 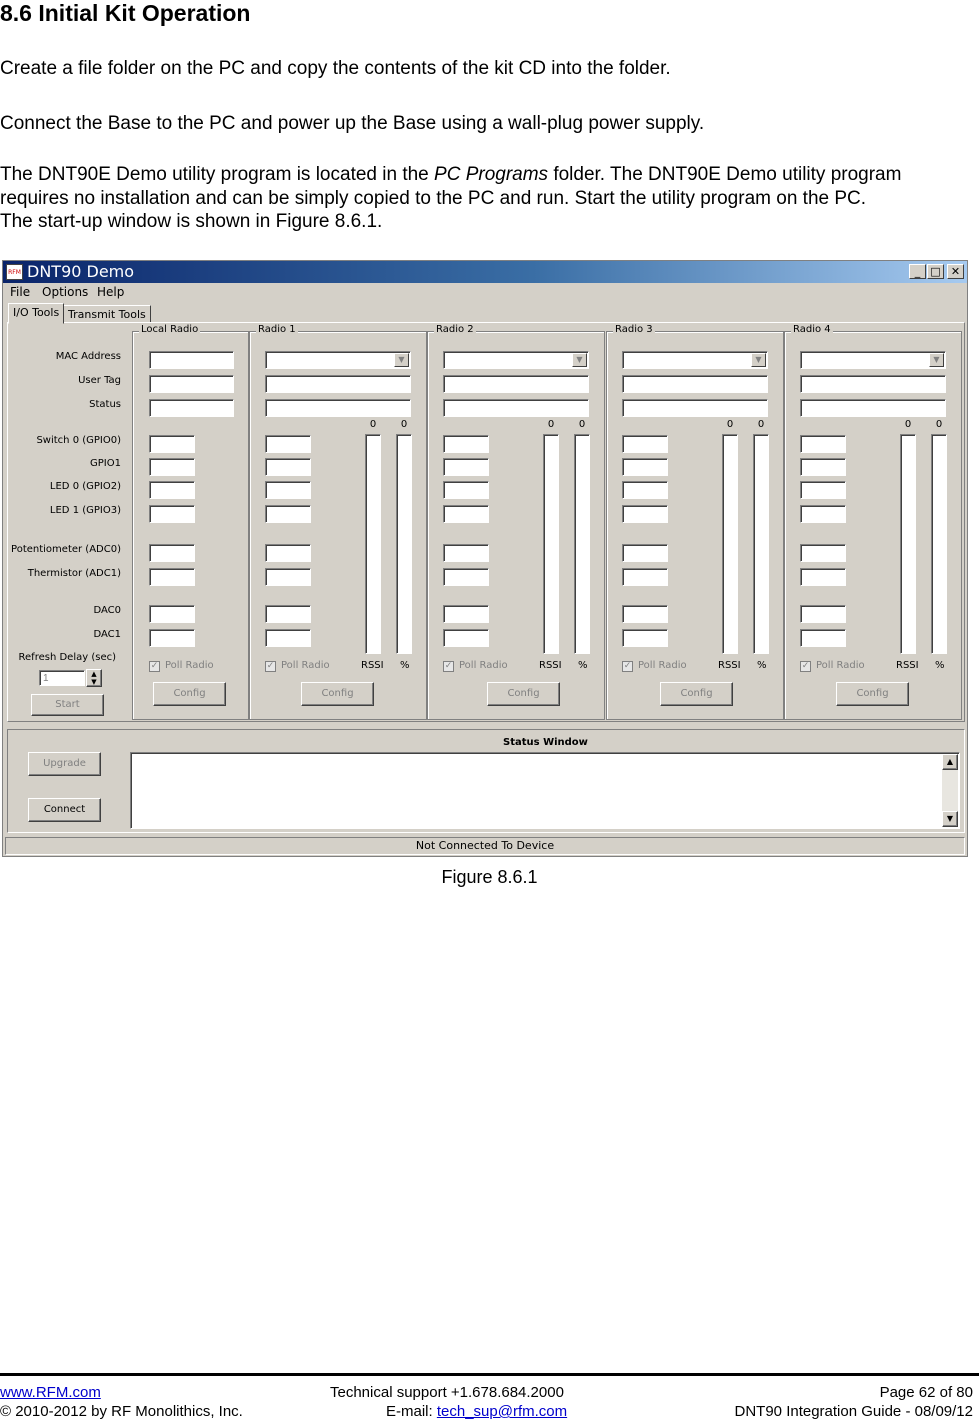 I want to click on close-button: ✕, so click(x=955, y=271).